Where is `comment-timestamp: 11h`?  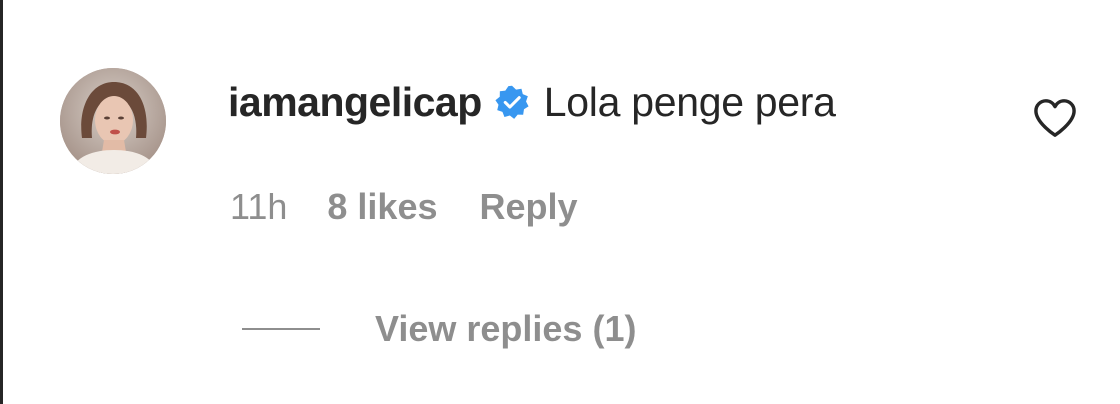
comment-timestamp: 11h is located at coordinates (258, 207).